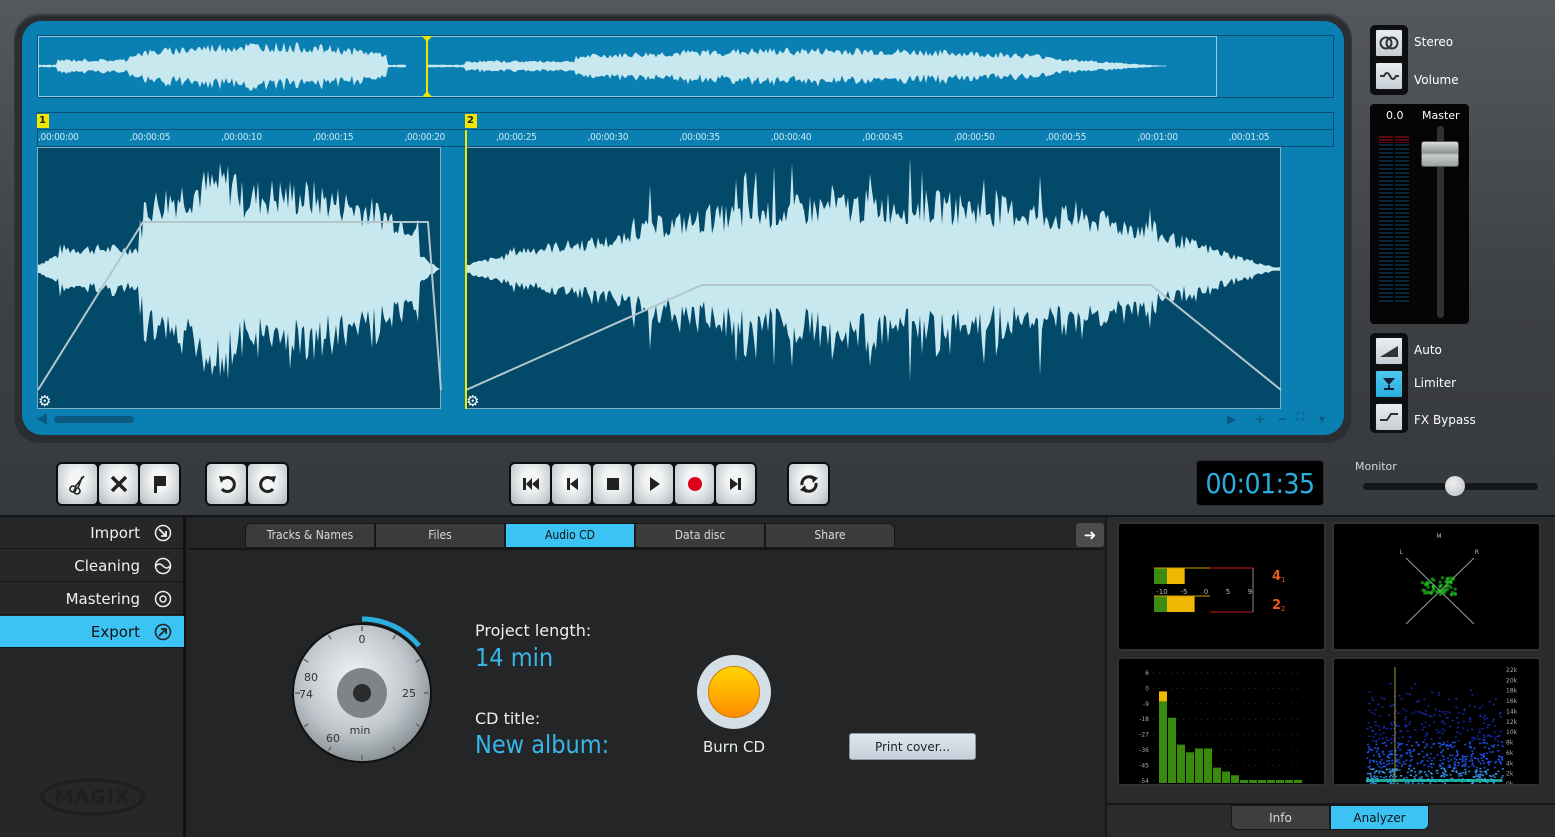 Image resolution: width=1555 pixels, height=837 pixels. Describe the element at coordinates (1436, 586) in the screenshot. I see `correlation-panel: M L R` at that location.